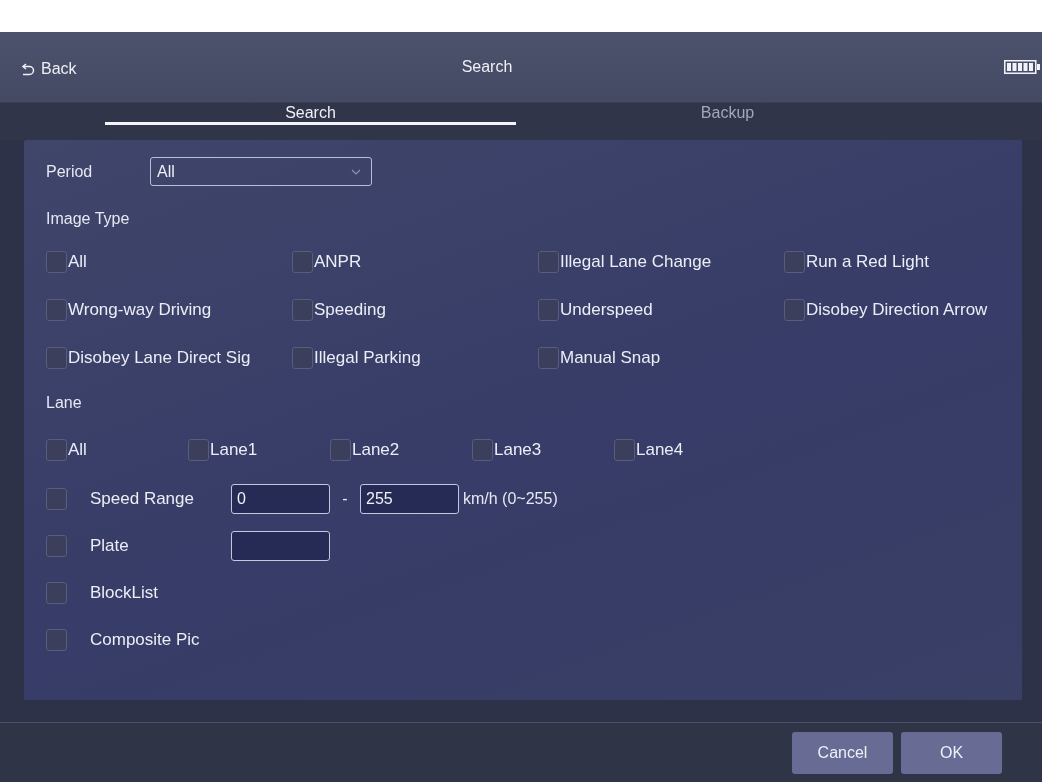 The height and width of the screenshot is (782, 1042). I want to click on checkbox-label: Lane2, so click(376, 450).